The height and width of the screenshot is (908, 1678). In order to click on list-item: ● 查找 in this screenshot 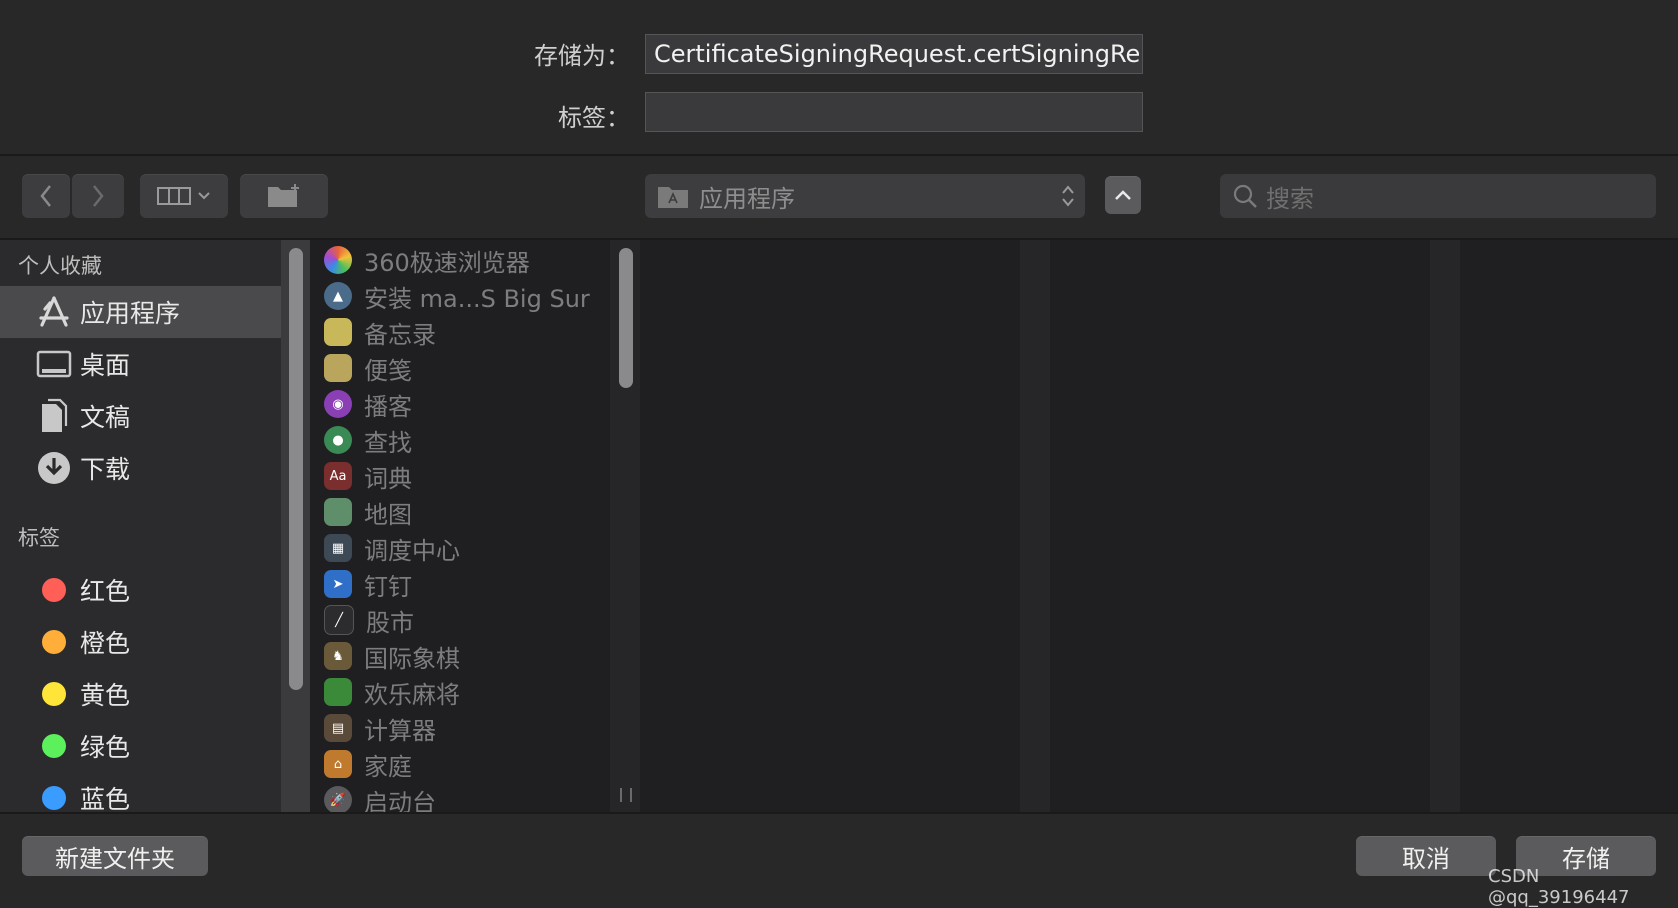, I will do `click(460, 440)`.